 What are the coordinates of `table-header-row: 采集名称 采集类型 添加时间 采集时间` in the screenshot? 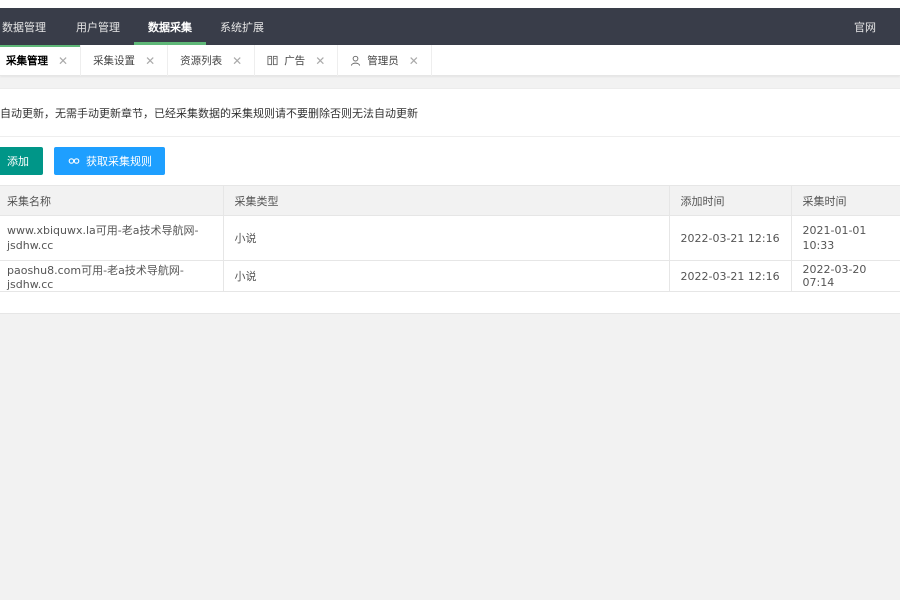 It's located at (450, 200).